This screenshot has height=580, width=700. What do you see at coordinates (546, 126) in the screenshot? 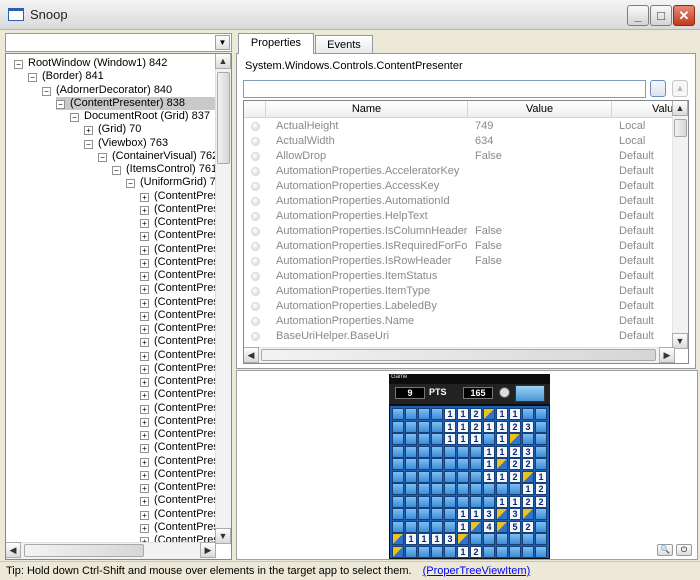
I see `property-value: 749` at bounding box center [546, 126].